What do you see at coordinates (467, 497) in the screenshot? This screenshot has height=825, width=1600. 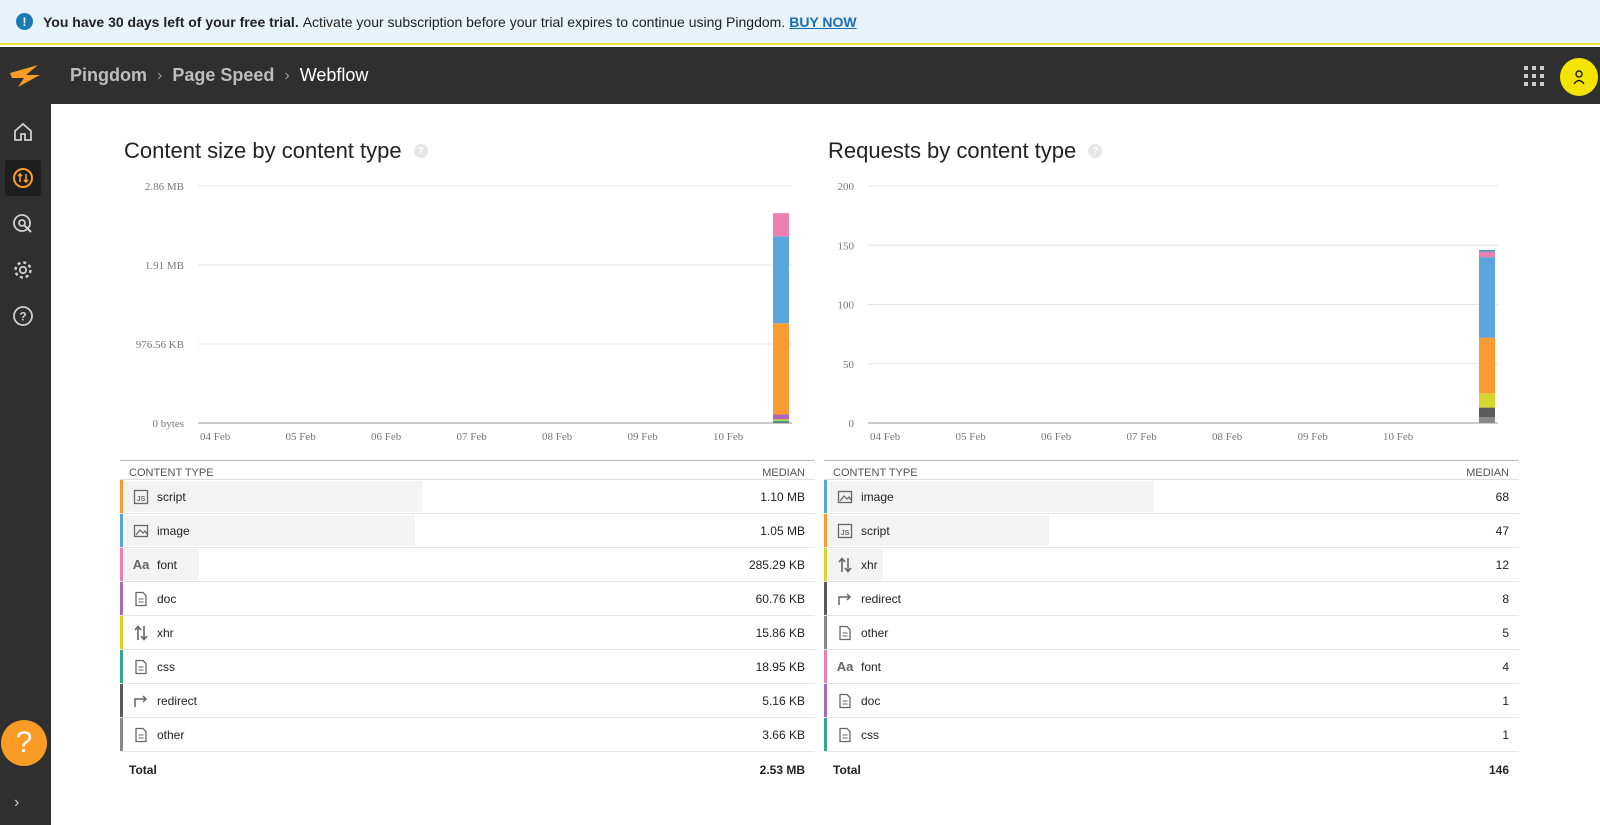 I see `table-row: JS script 1.10 MB` at bounding box center [467, 497].